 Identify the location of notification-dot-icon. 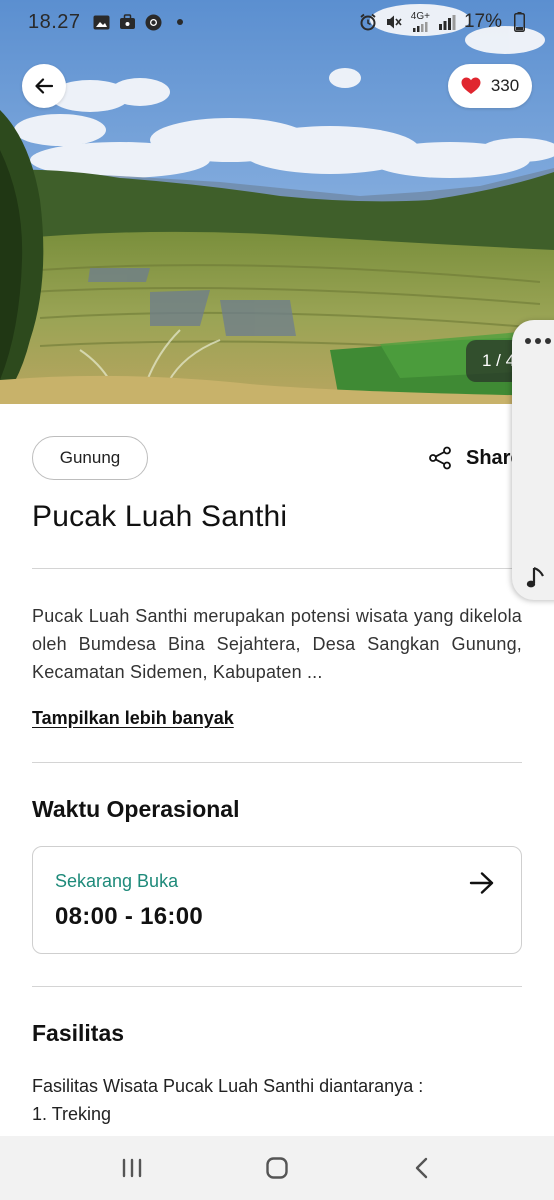
(180, 22).